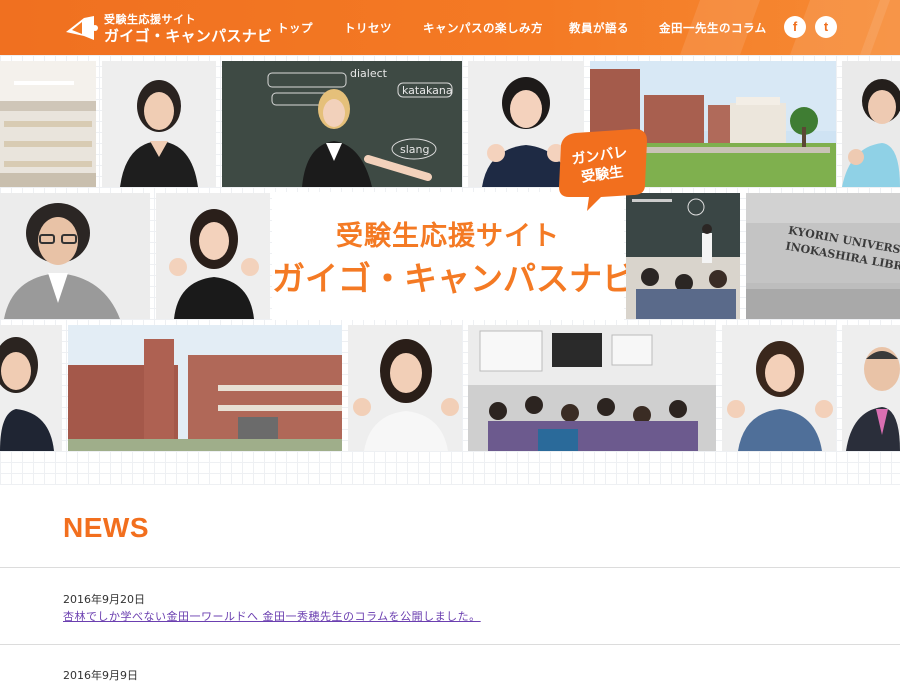 The height and width of the screenshot is (683, 900). What do you see at coordinates (483, 28) in the screenshot?
I see `nav-campus: キャンパスの楽しみ方` at bounding box center [483, 28].